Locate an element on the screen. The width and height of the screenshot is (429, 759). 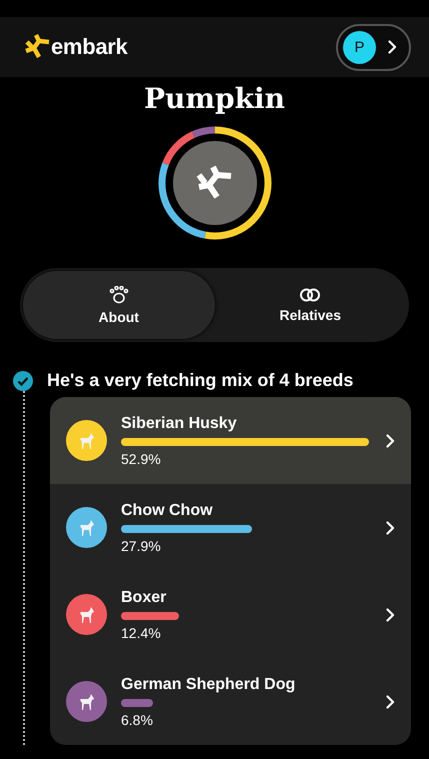
logo-icon is located at coordinates (37, 47).